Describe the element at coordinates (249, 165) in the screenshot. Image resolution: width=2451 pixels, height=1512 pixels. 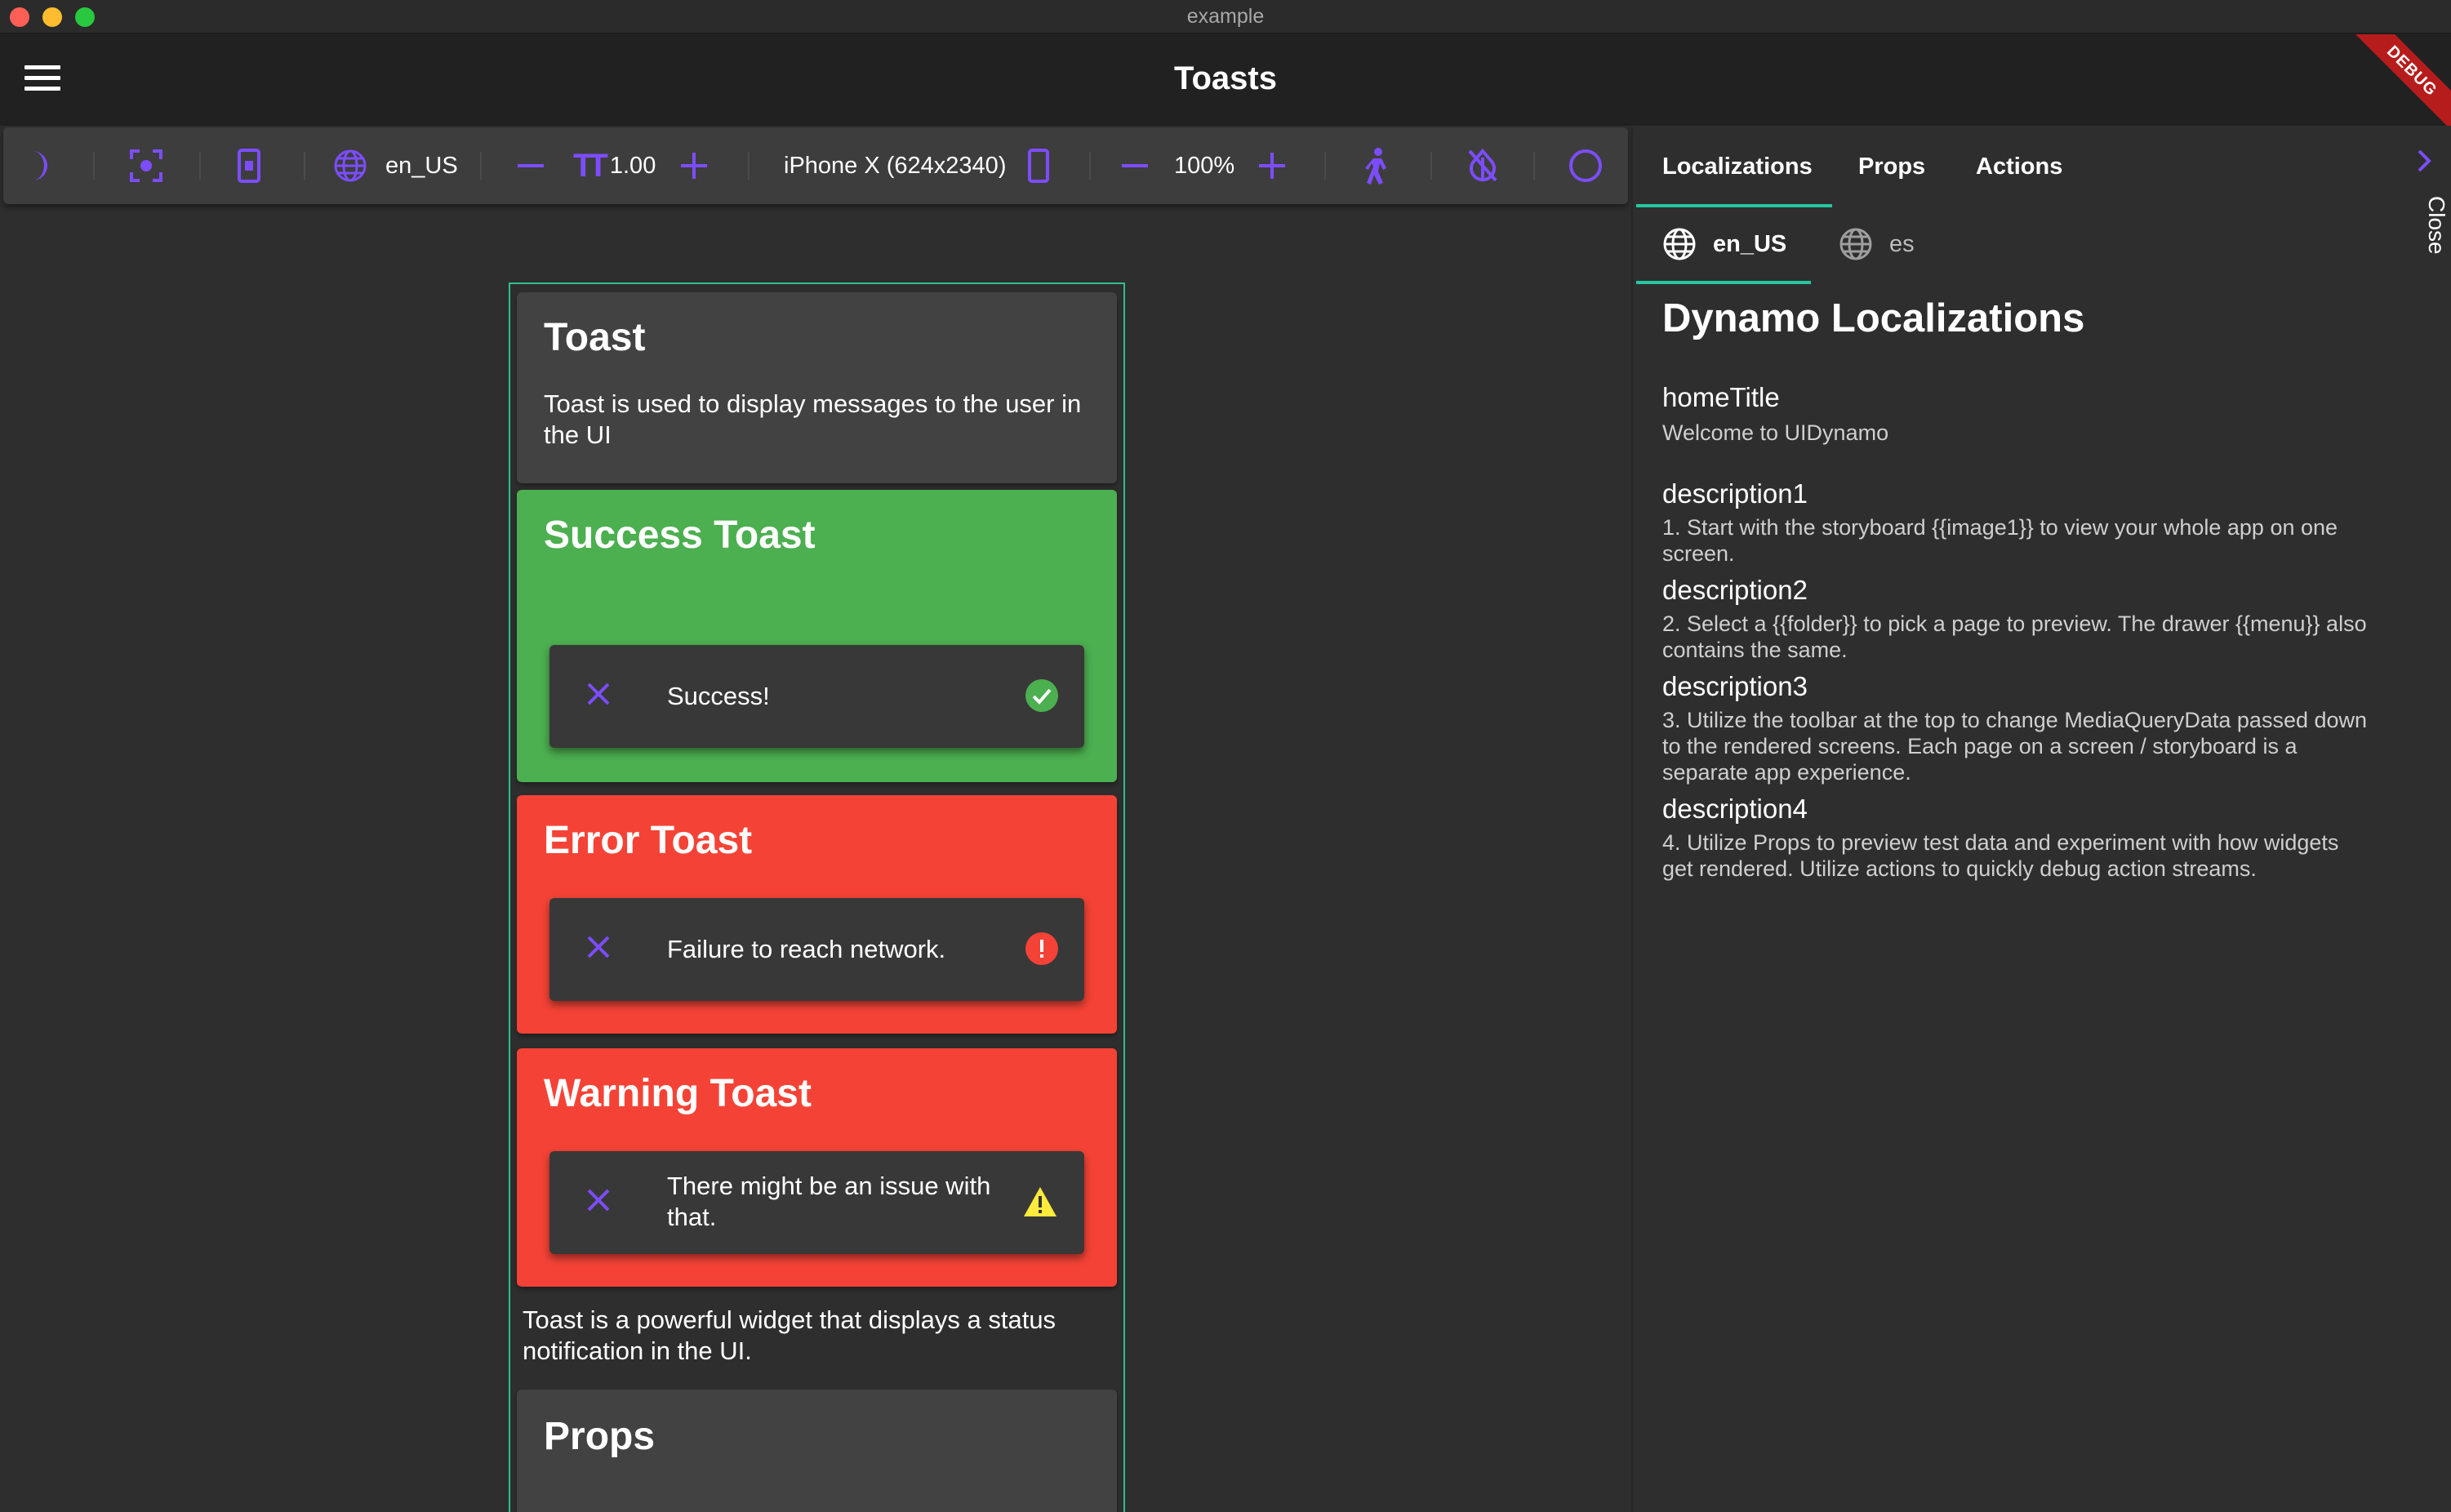
I see `device-frame-icon` at that location.